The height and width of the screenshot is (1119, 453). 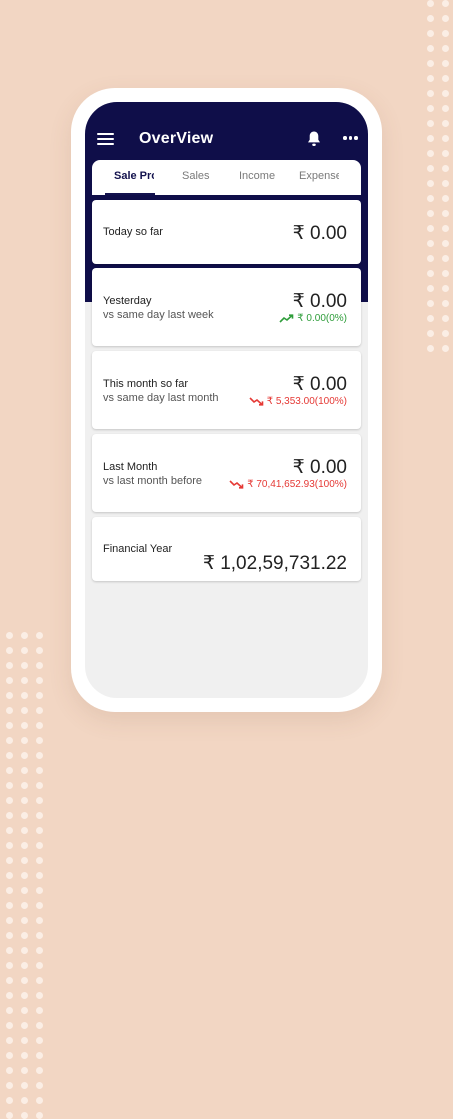 I want to click on card-comparison-label: vs last month before, so click(x=153, y=481).